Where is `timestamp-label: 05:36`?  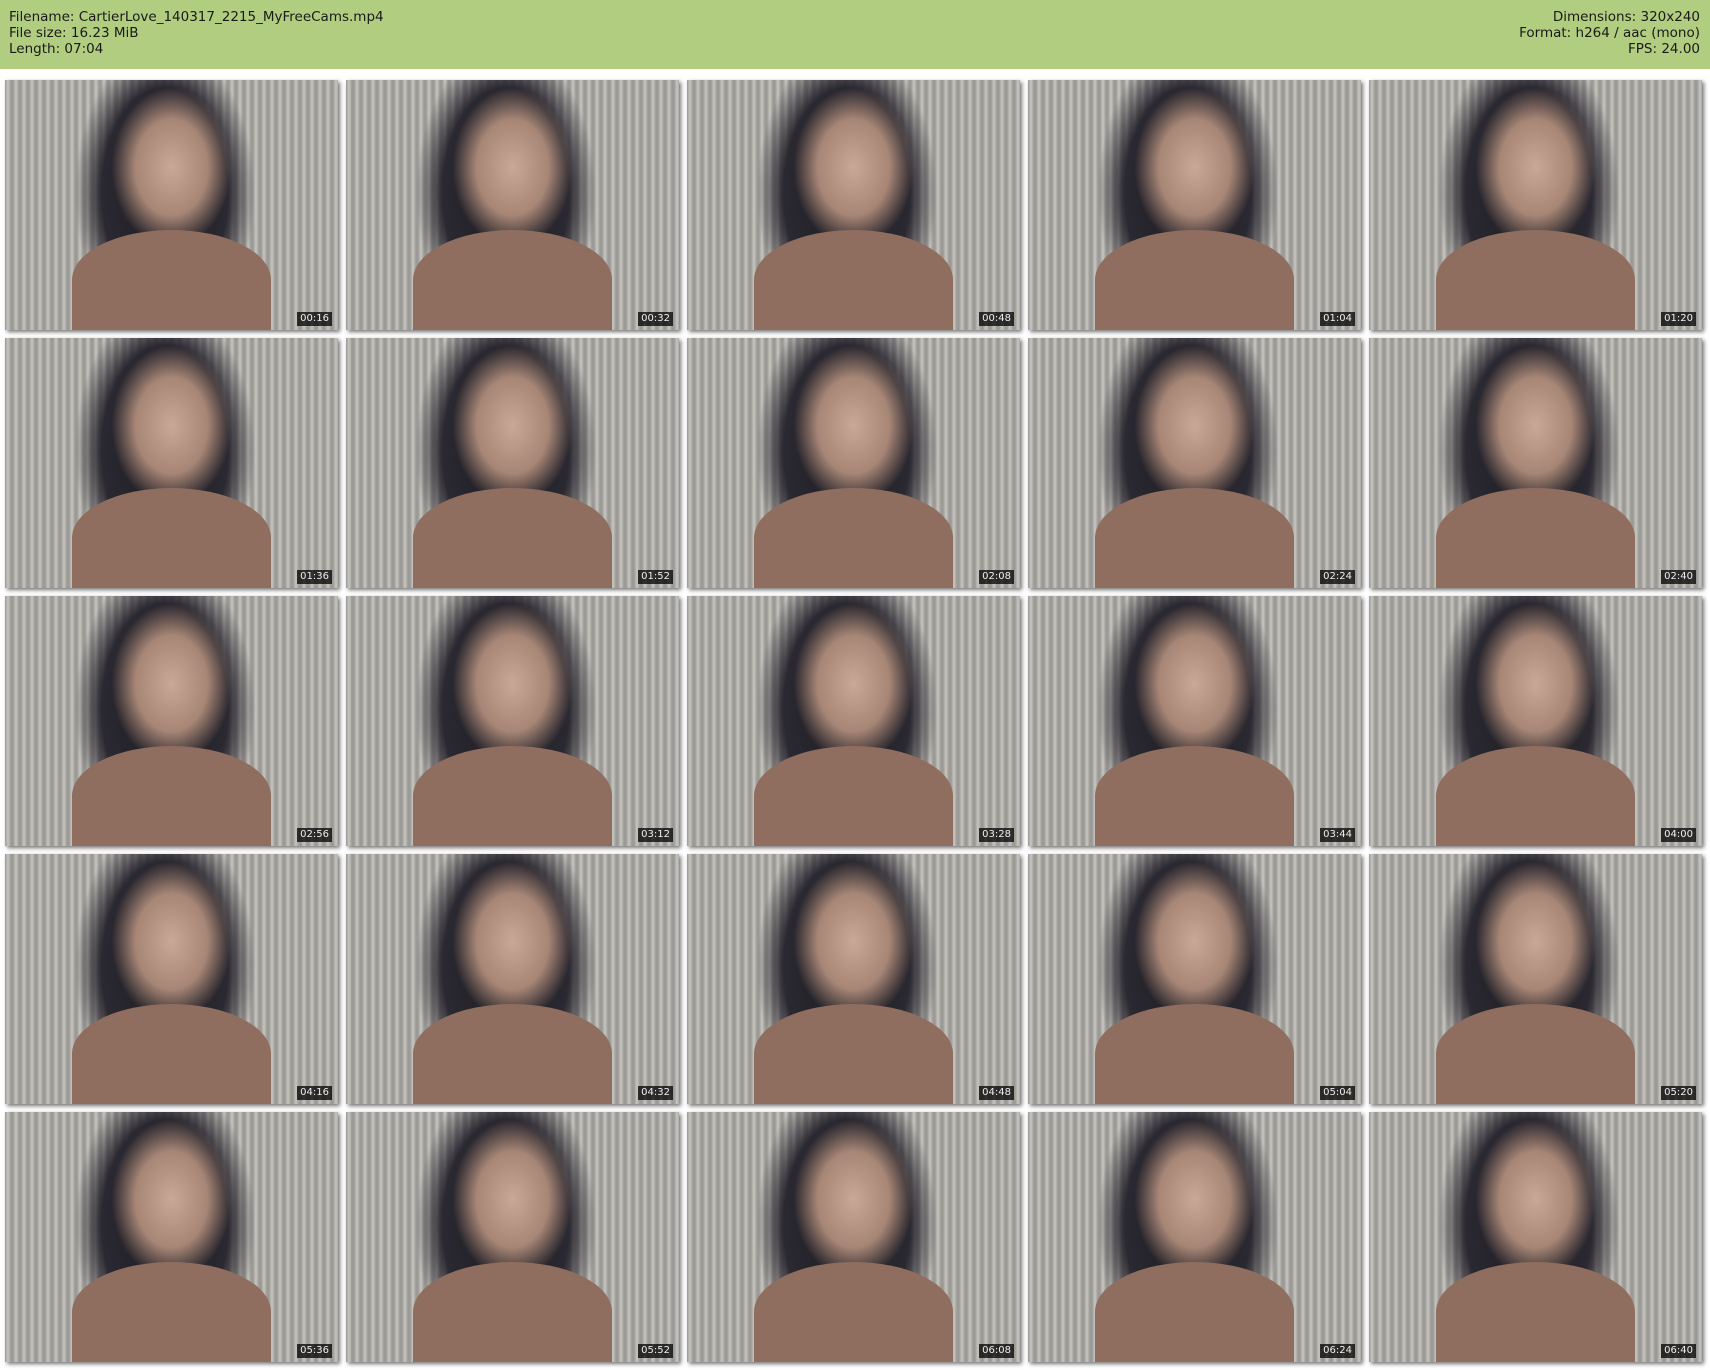
timestamp-label: 05:36 is located at coordinates (314, 1351).